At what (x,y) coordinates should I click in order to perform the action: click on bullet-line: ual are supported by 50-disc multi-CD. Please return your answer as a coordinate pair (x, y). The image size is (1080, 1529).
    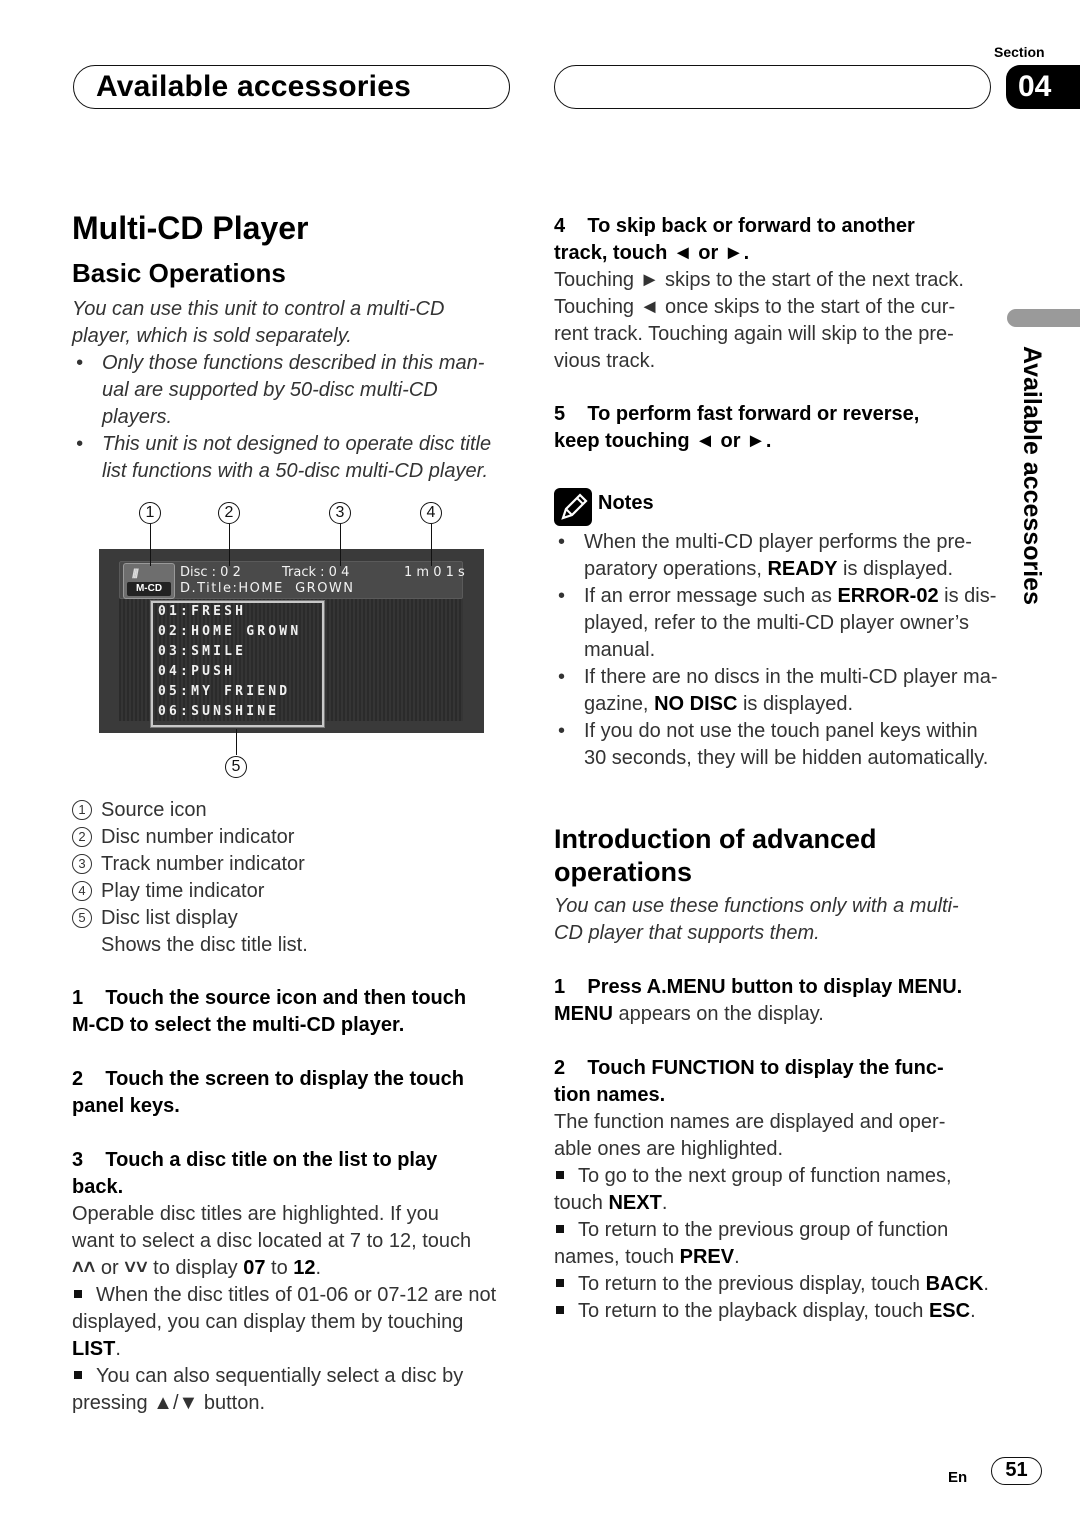
    Looking at the image, I should click on (270, 390).